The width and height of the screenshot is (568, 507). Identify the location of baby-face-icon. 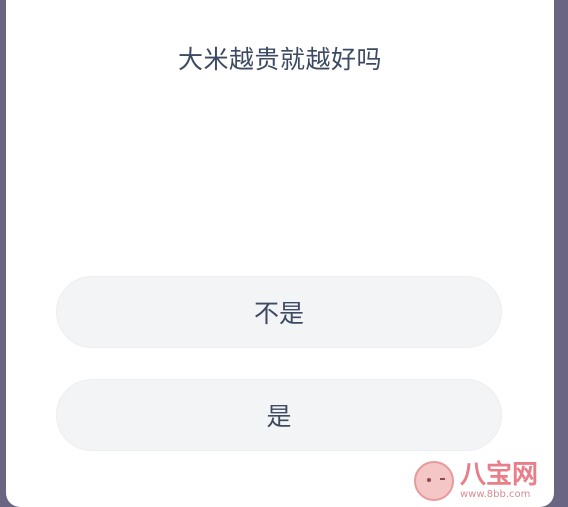
(433, 481).